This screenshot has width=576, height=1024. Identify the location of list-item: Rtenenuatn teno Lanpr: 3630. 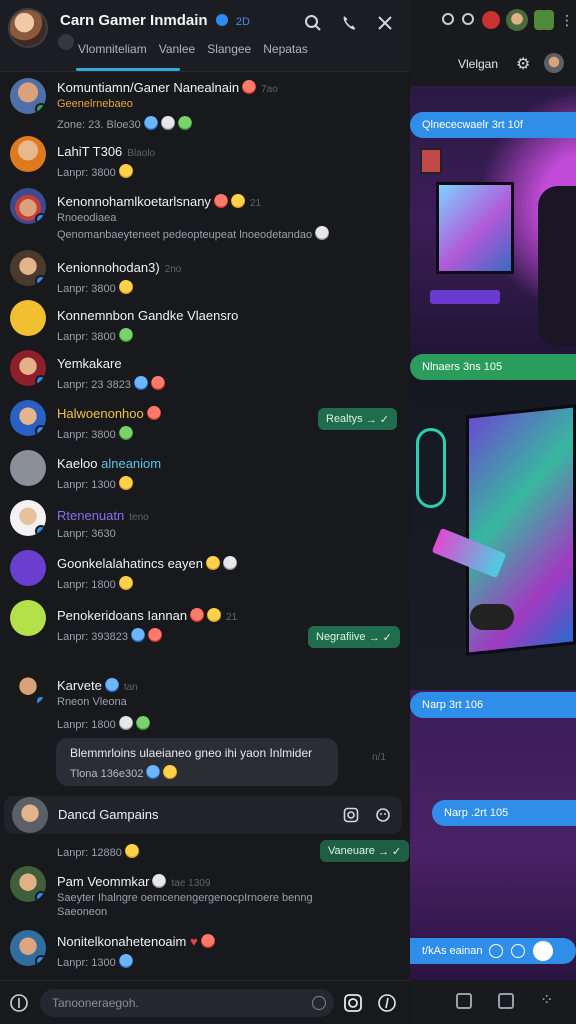
(205, 525).